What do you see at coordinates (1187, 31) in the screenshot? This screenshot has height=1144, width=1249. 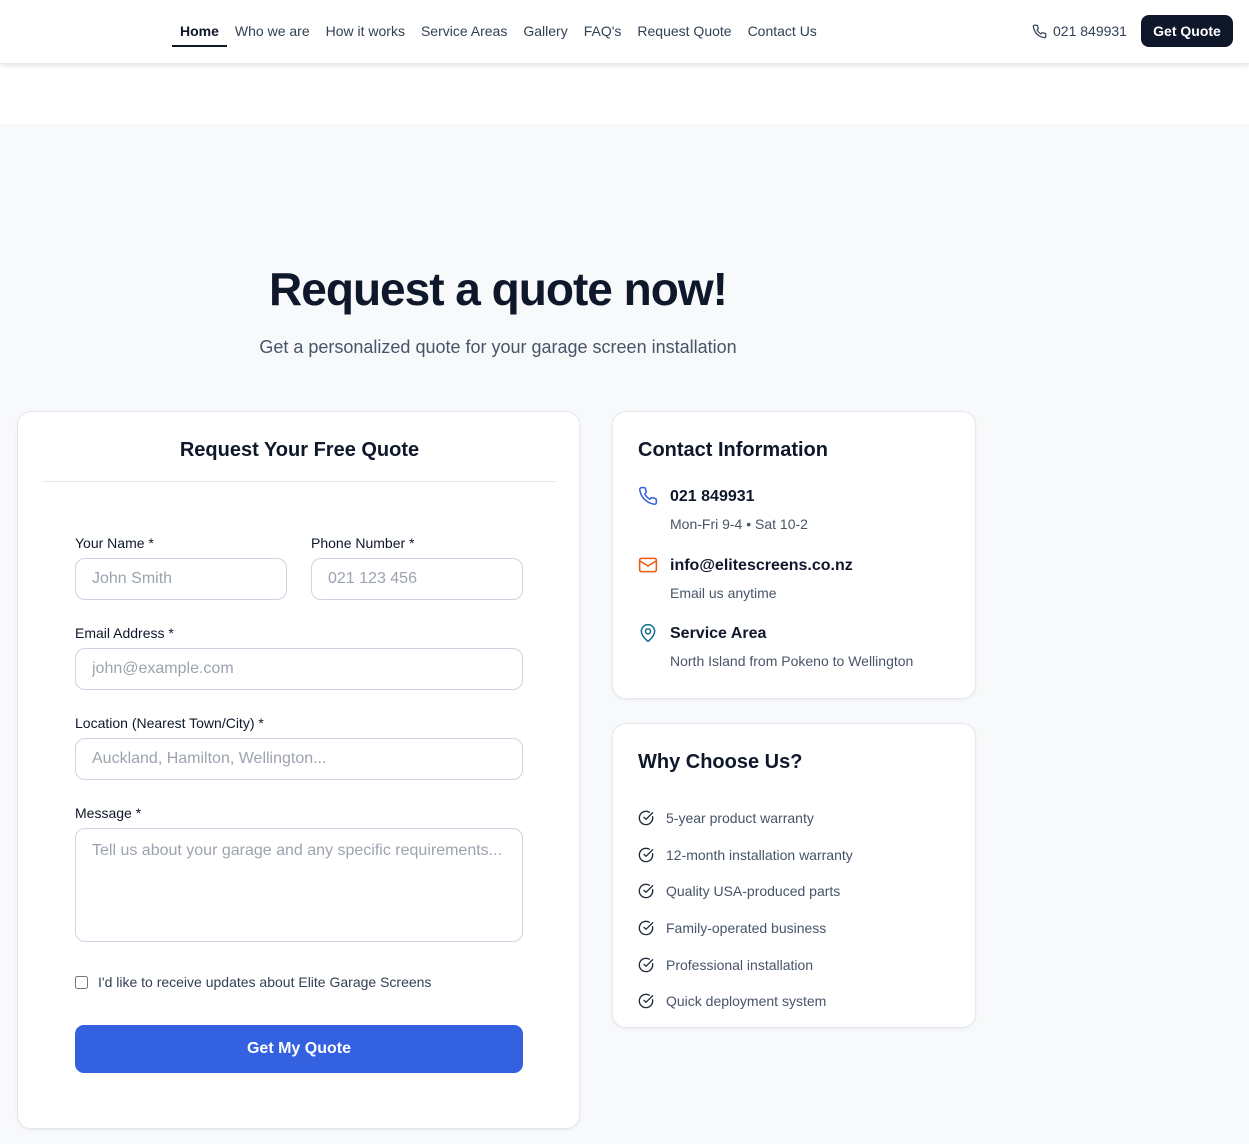 I see `get-quote-button: Get Quote` at bounding box center [1187, 31].